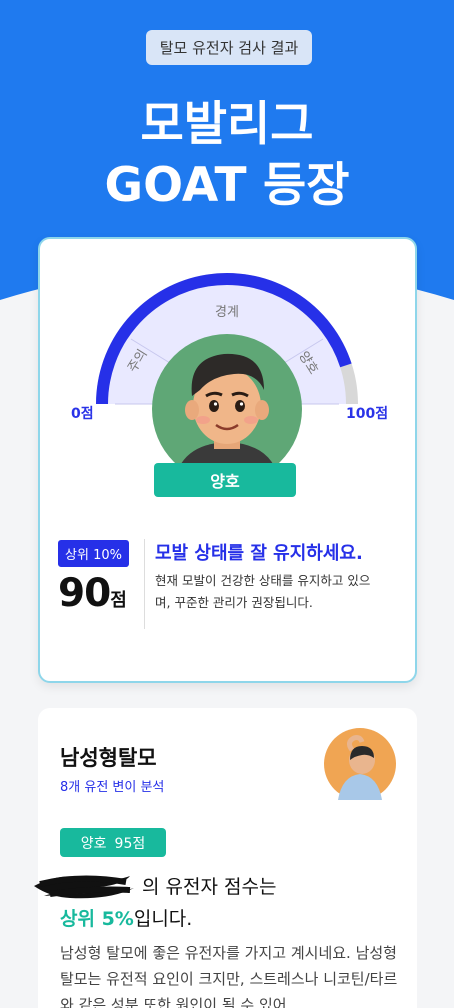 This screenshot has height=1008, width=454. Describe the element at coordinates (113, 842) in the screenshot. I see `detail-status-badge: 양호 95점` at that location.